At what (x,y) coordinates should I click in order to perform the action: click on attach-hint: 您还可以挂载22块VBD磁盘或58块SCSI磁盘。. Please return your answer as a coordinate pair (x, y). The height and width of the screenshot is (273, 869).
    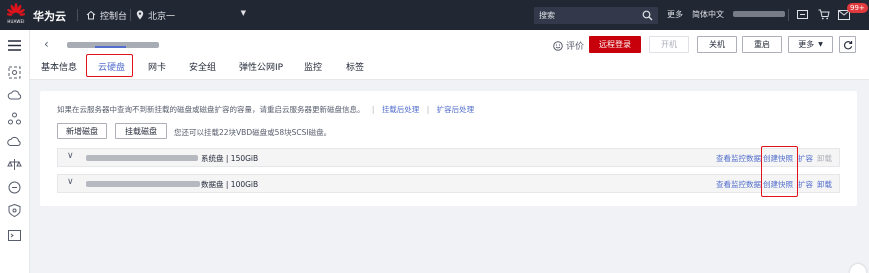
    Looking at the image, I should click on (253, 132).